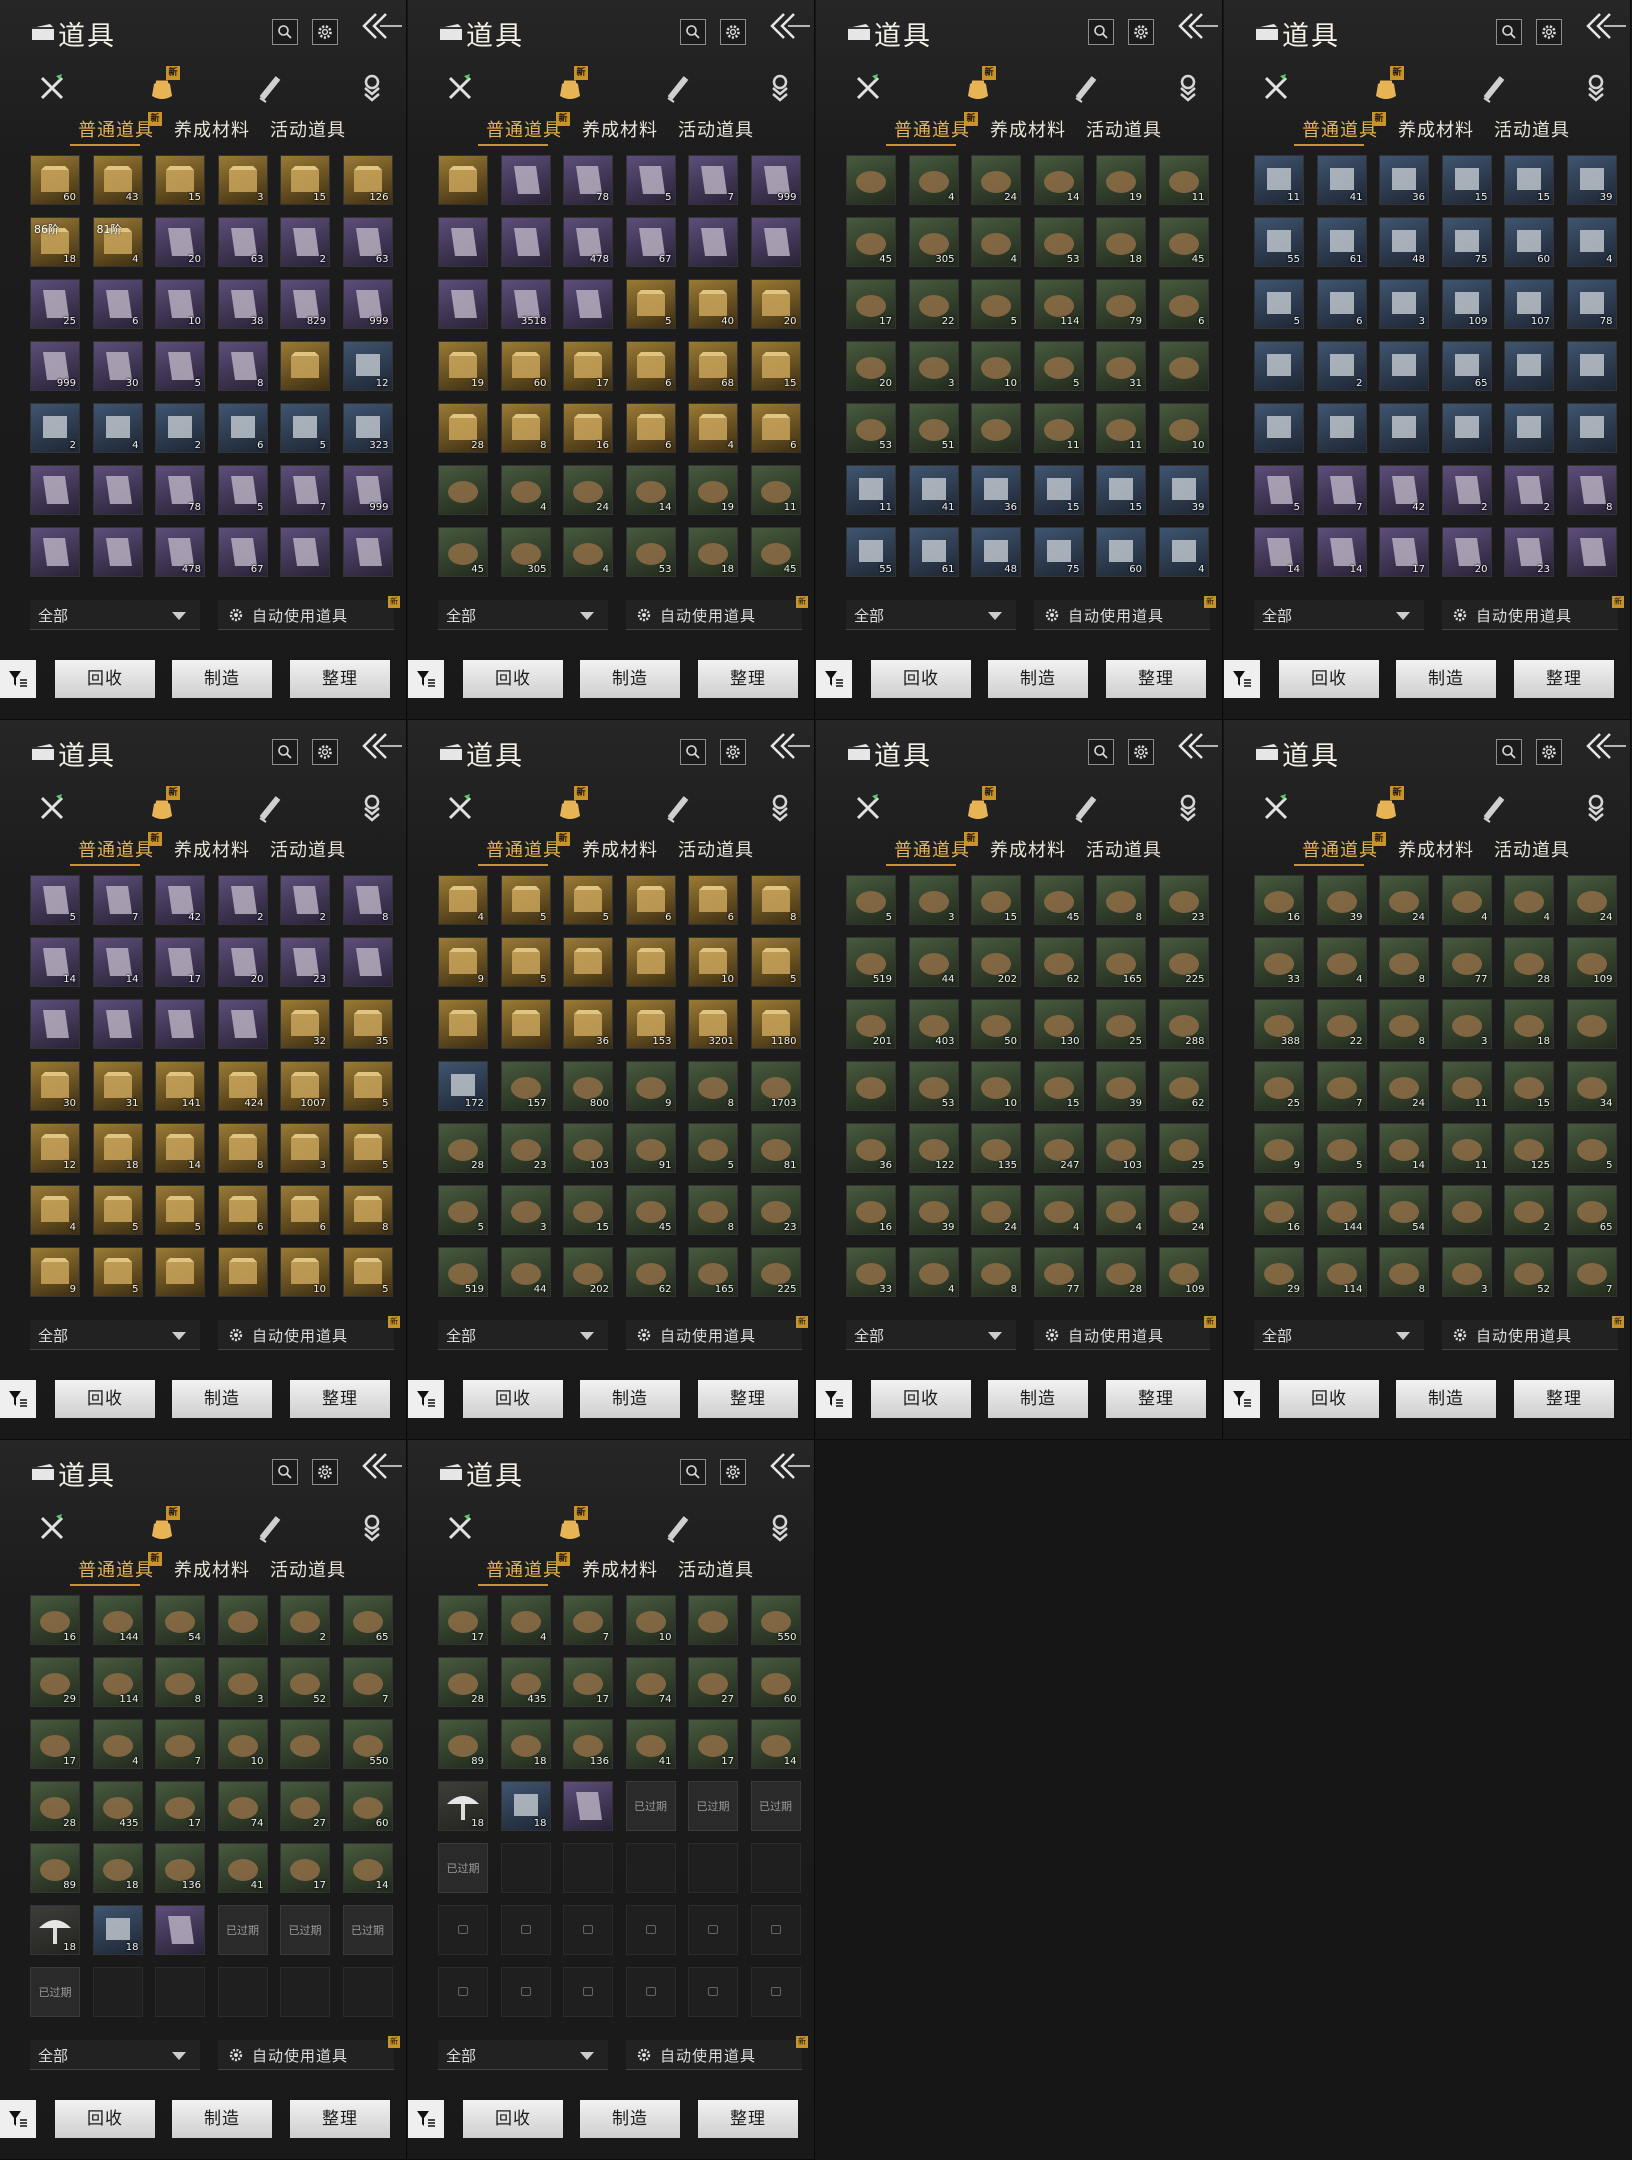 Image resolution: width=1632 pixels, height=2160 pixels. I want to click on item-slot: 44, so click(525, 1272).